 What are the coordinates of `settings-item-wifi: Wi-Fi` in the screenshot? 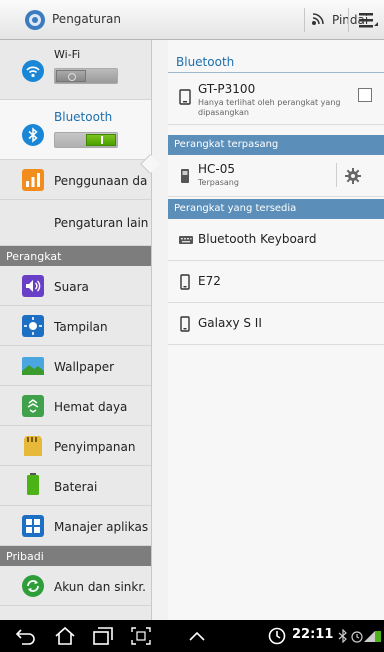 It's located at (75, 70).